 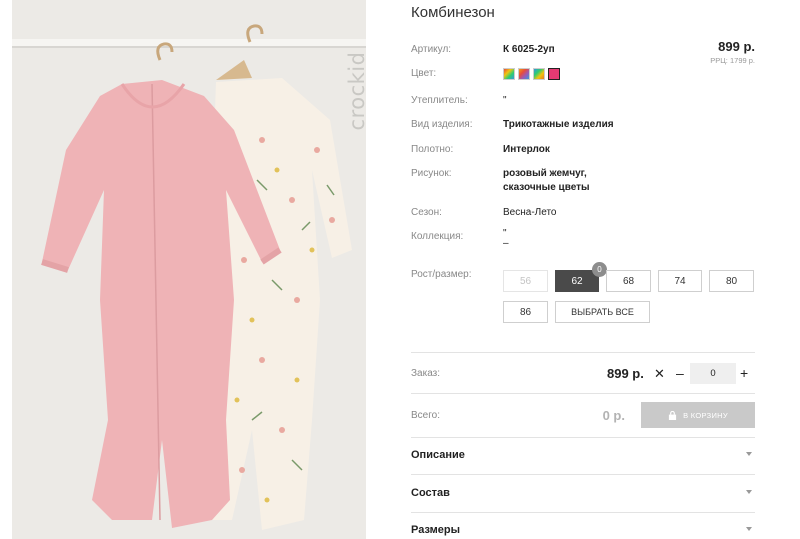 What do you see at coordinates (554, 74) in the screenshot?
I see `color-swatch-selected` at bounding box center [554, 74].